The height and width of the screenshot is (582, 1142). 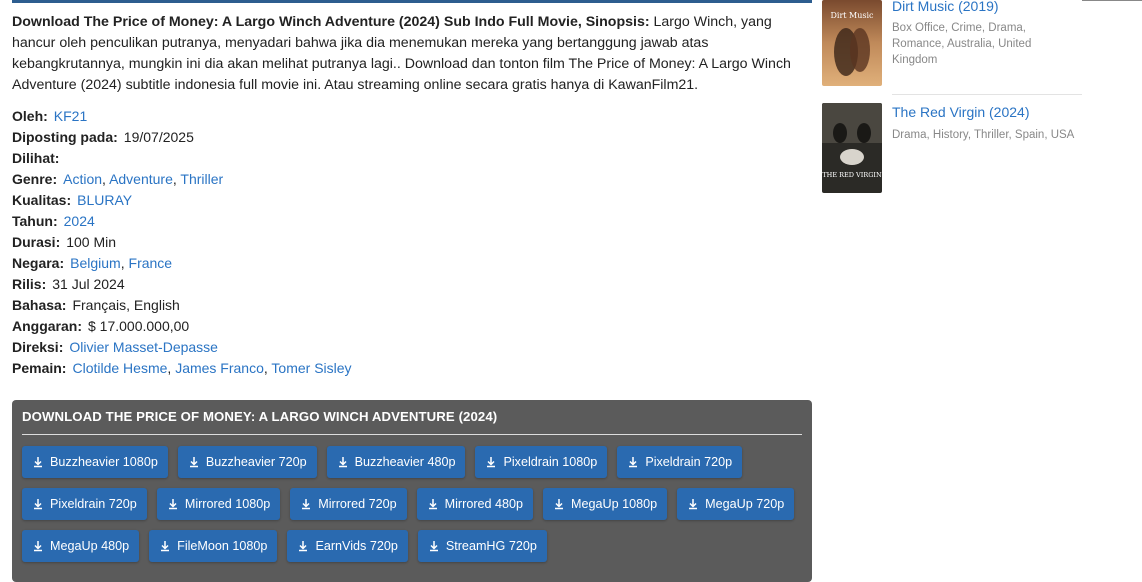 I want to click on poster-image: Dirt Music, so click(x=852, y=43).